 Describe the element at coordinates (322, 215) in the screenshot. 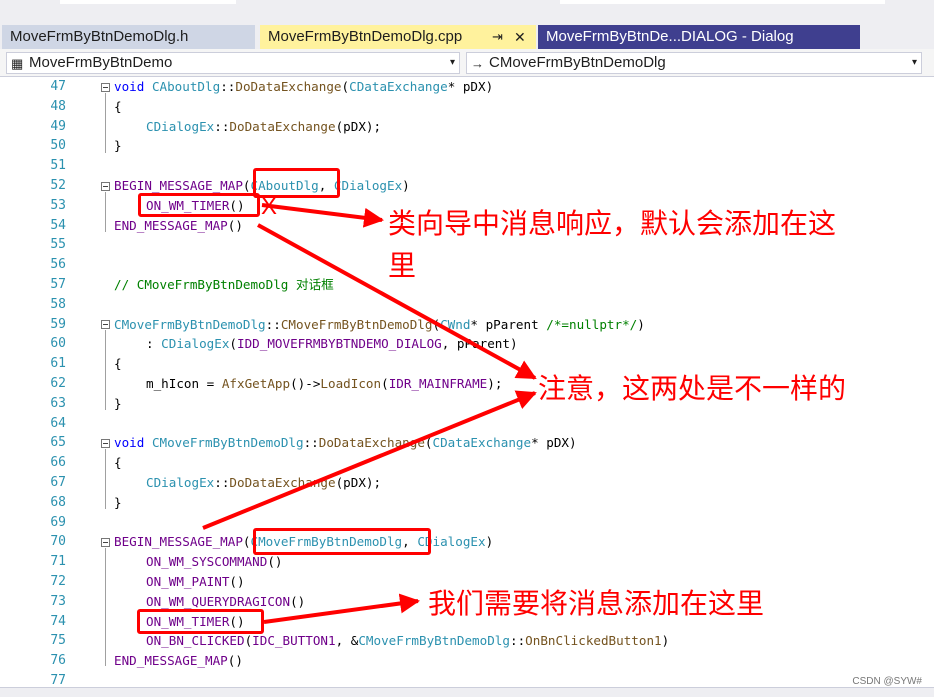

I see `arrow-to-note1` at that location.